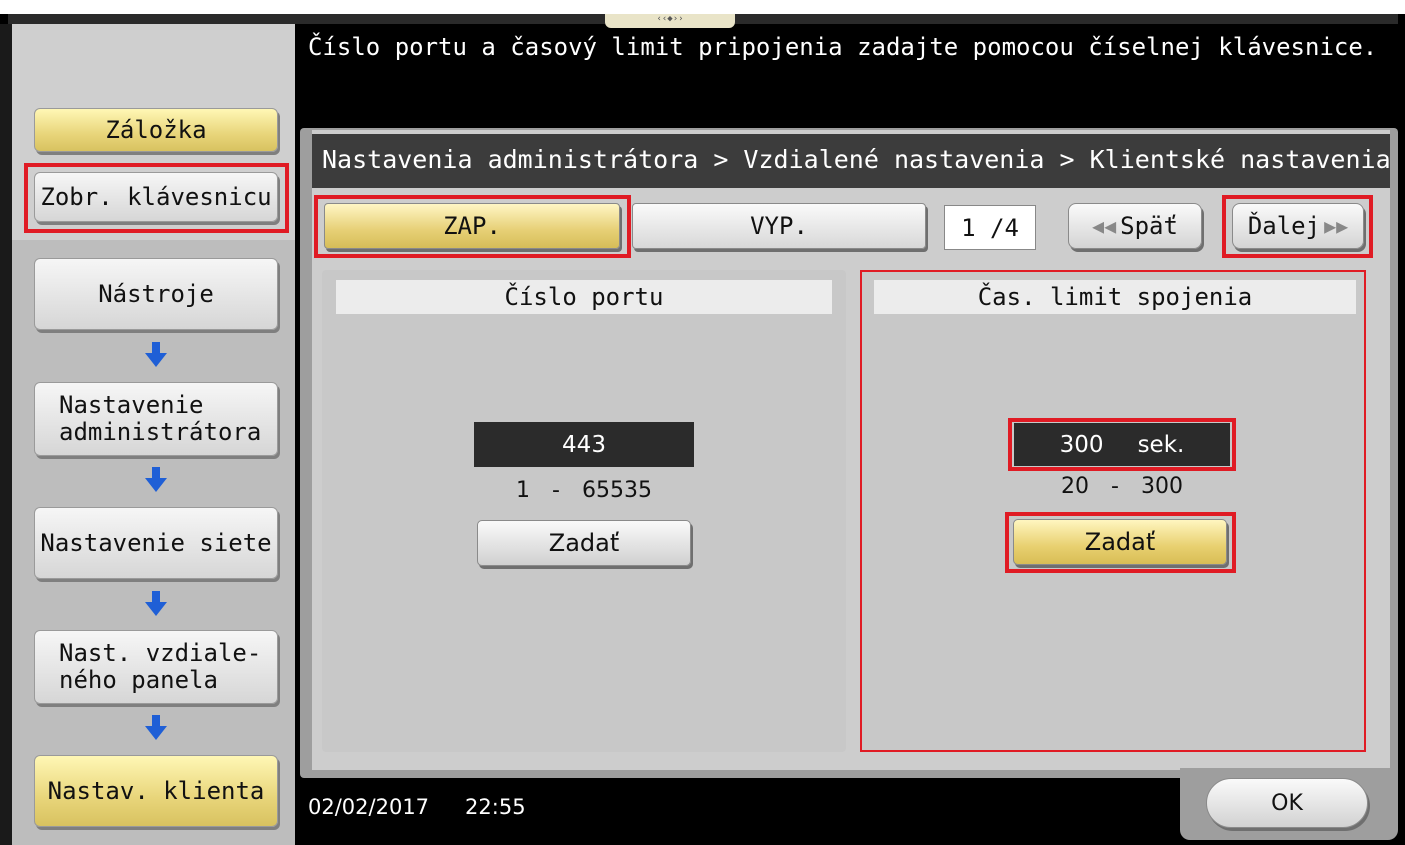  Describe the element at coordinates (6, 434) in the screenshot. I see `frame-edge` at that location.